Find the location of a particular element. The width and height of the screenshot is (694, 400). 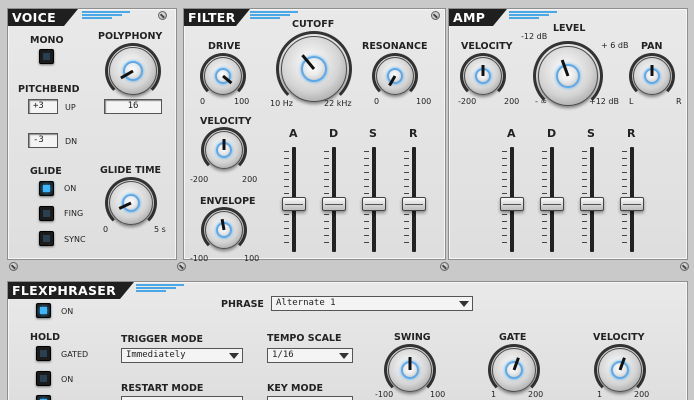

filter-decay-fader is located at coordinates (334, 199).